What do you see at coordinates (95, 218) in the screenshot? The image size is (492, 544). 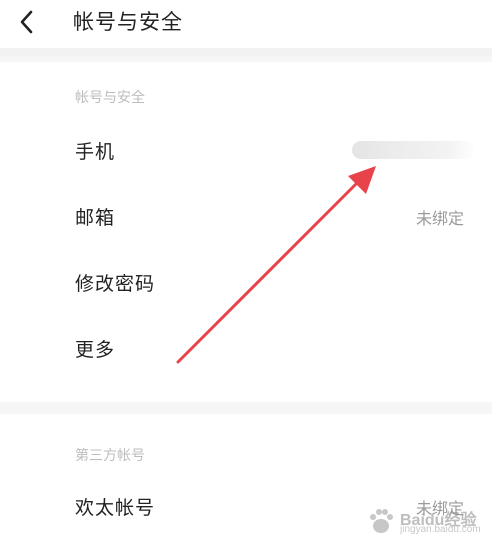 I see `row-email-label: 邮箱` at bounding box center [95, 218].